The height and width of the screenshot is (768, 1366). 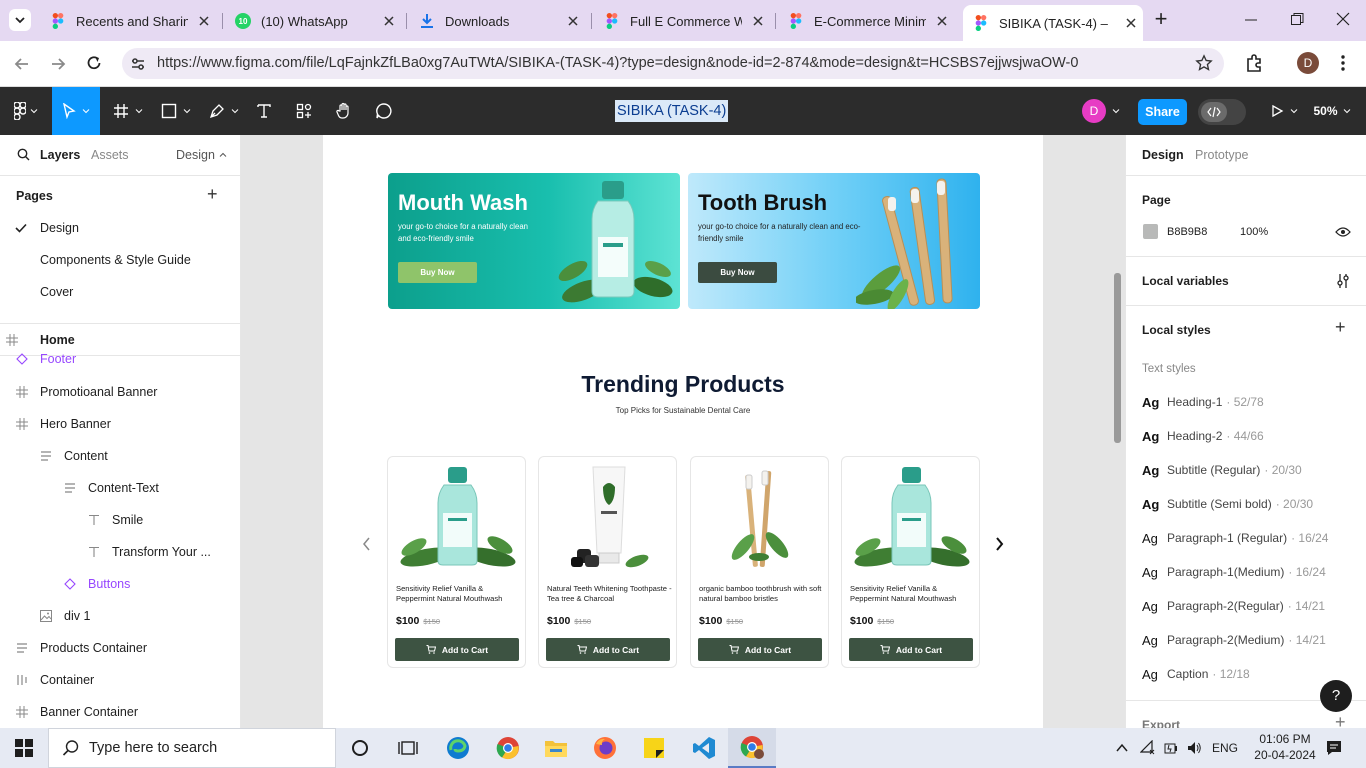 I want to click on move-tool, so click(x=76, y=111).